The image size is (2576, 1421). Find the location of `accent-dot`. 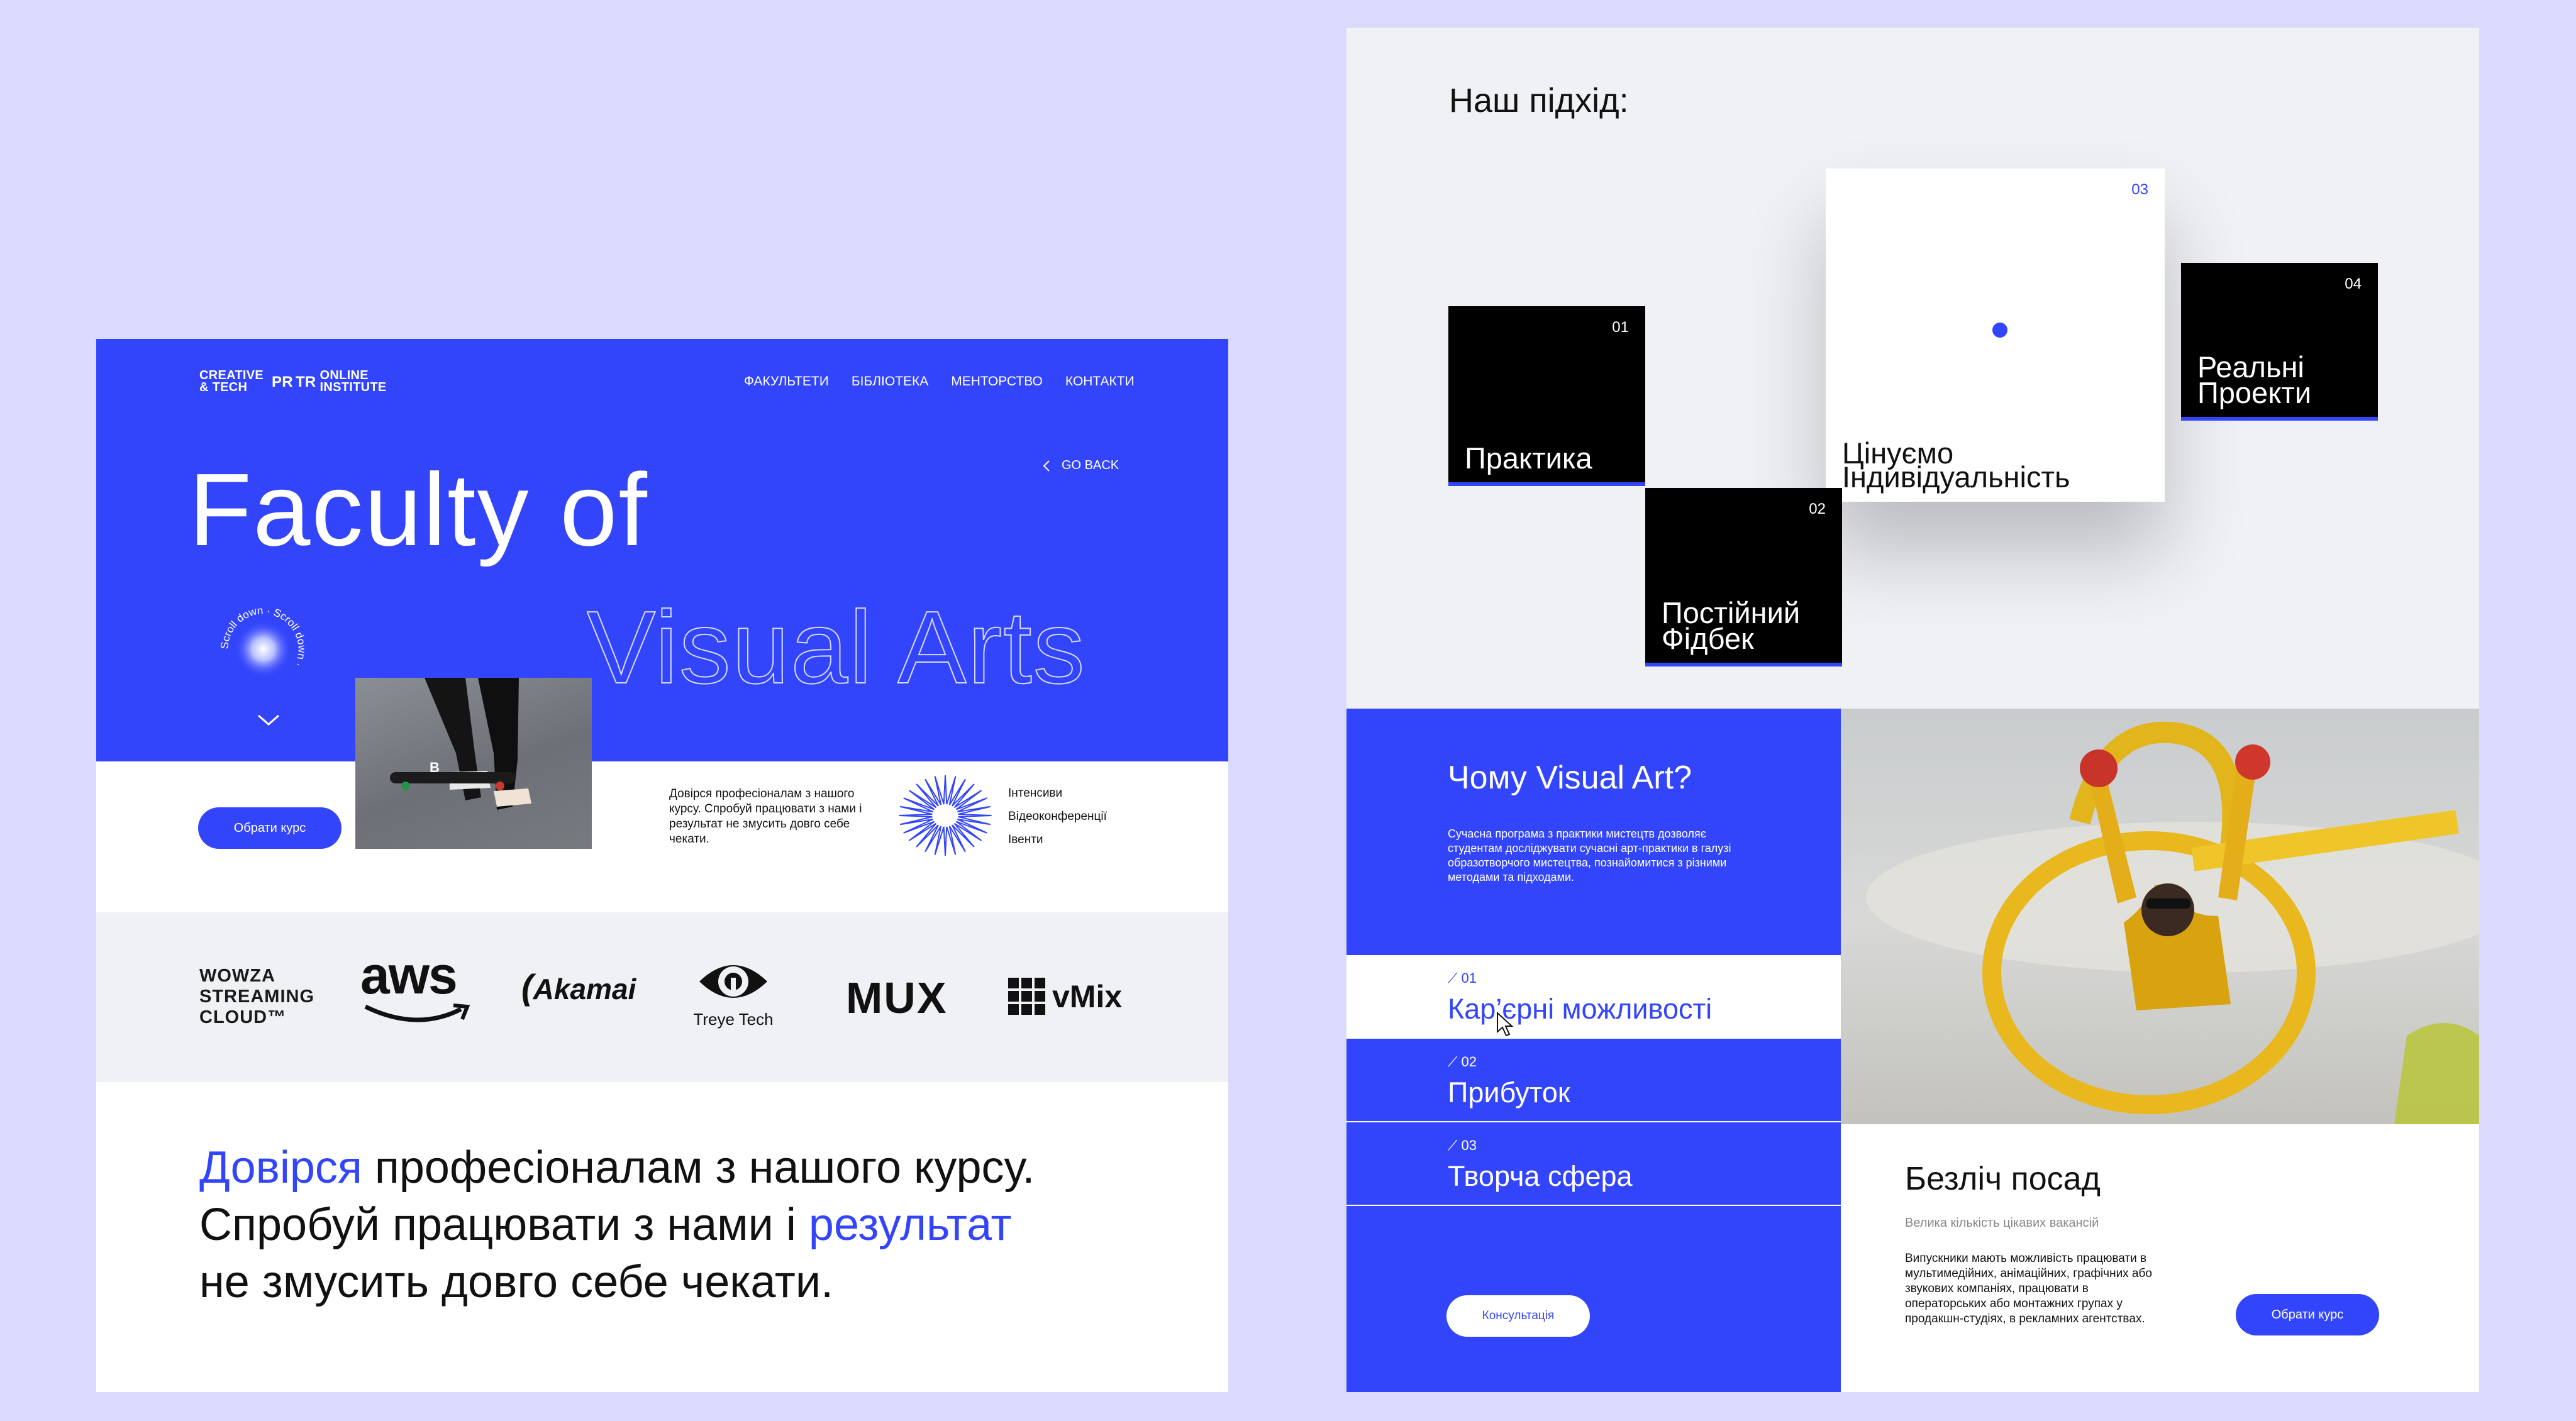

accent-dot is located at coordinates (1999, 330).